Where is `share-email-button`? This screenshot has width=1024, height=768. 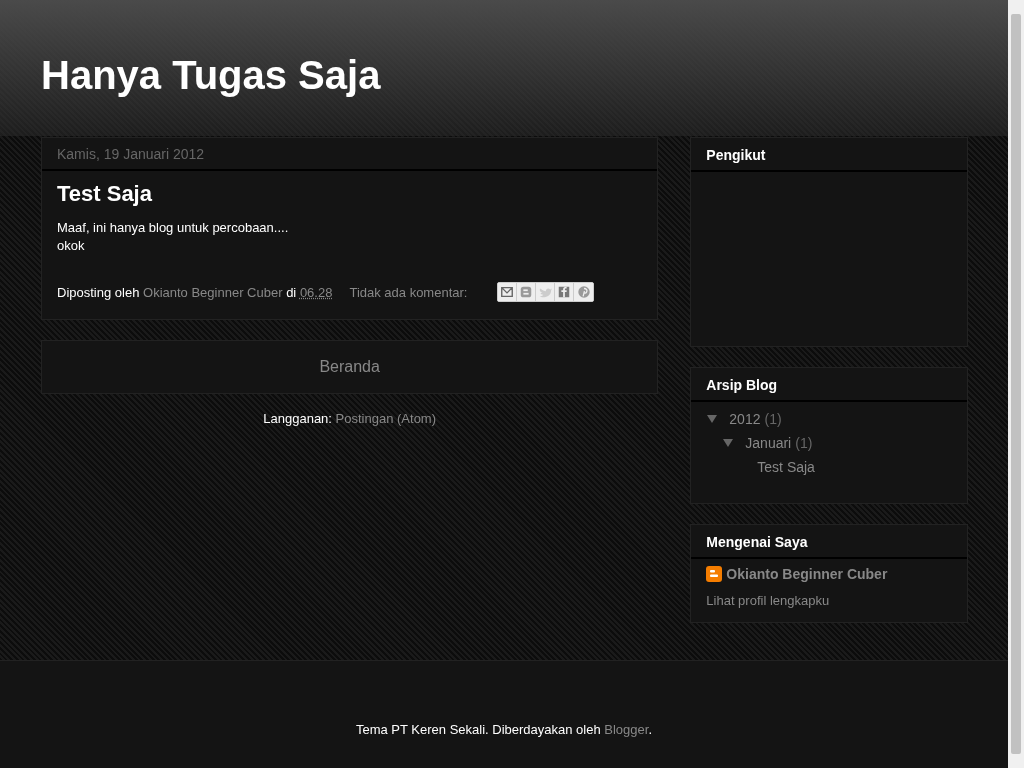
share-email-button is located at coordinates (508, 292).